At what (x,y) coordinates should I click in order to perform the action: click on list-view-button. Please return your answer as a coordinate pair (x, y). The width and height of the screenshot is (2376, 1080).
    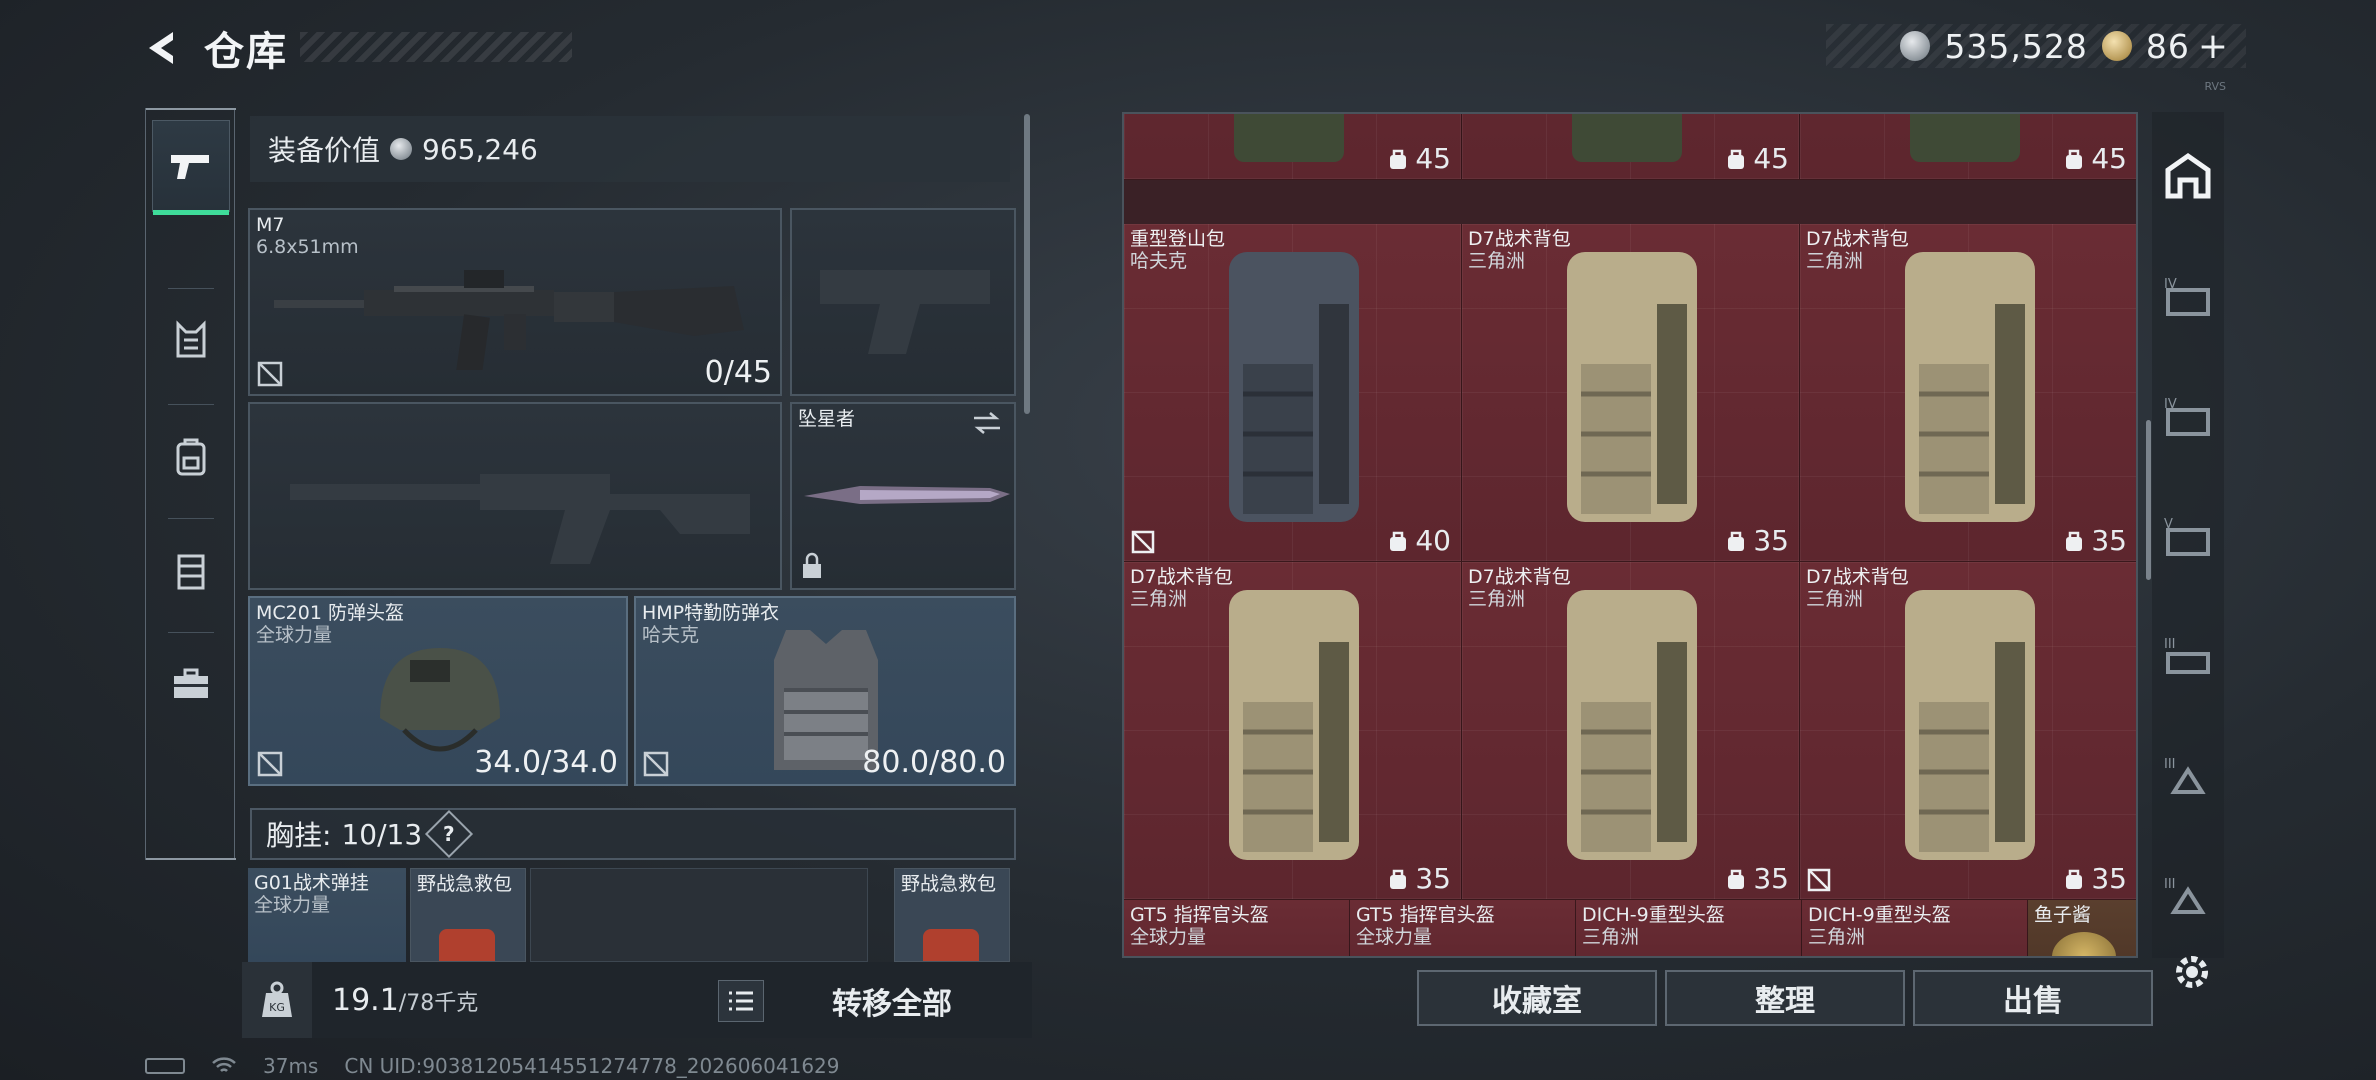
    Looking at the image, I should click on (741, 1001).